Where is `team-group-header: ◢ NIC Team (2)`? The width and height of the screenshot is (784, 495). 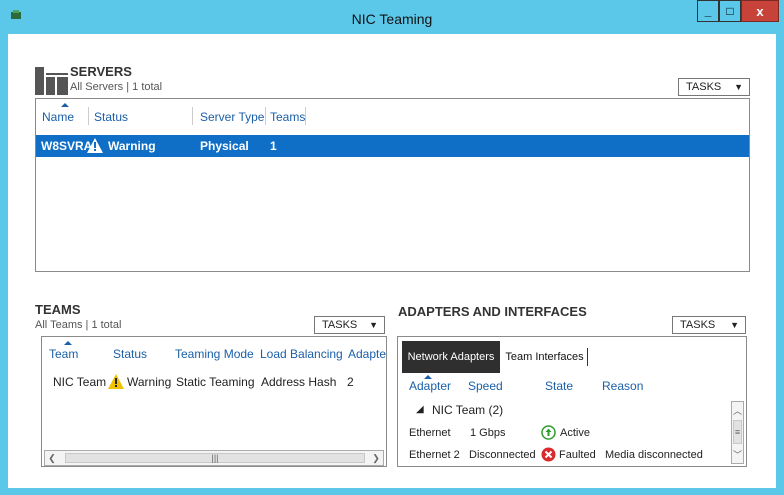 team-group-header: ◢ NIC Team (2) is located at coordinates (563, 411).